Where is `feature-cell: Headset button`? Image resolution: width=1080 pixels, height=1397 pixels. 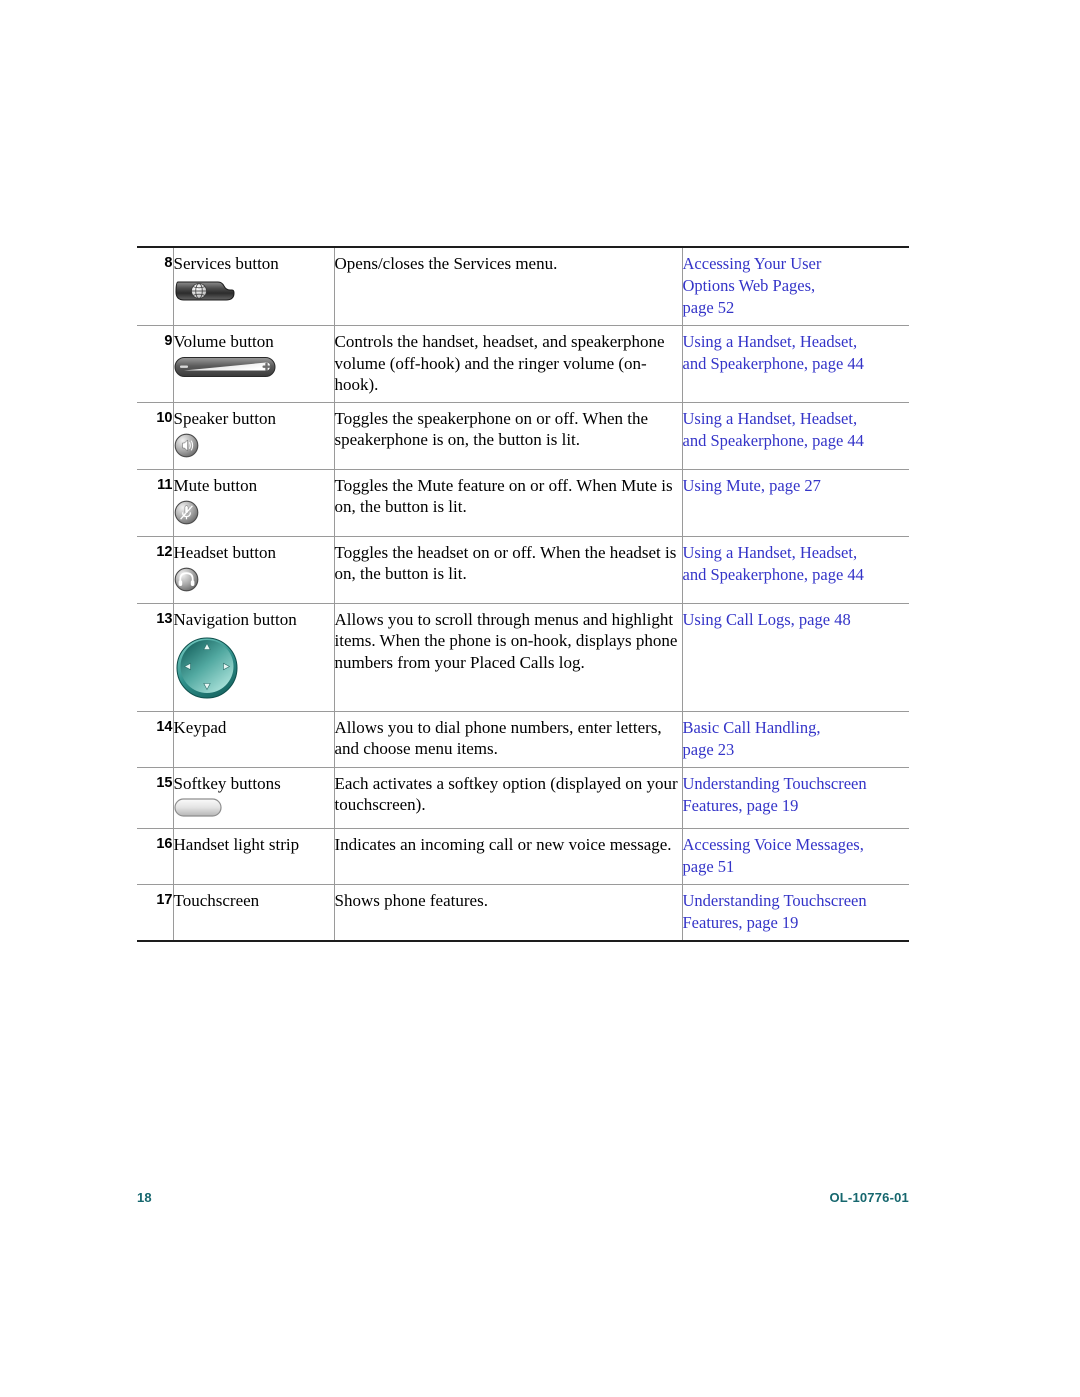 feature-cell: Headset button is located at coordinates (253, 570).